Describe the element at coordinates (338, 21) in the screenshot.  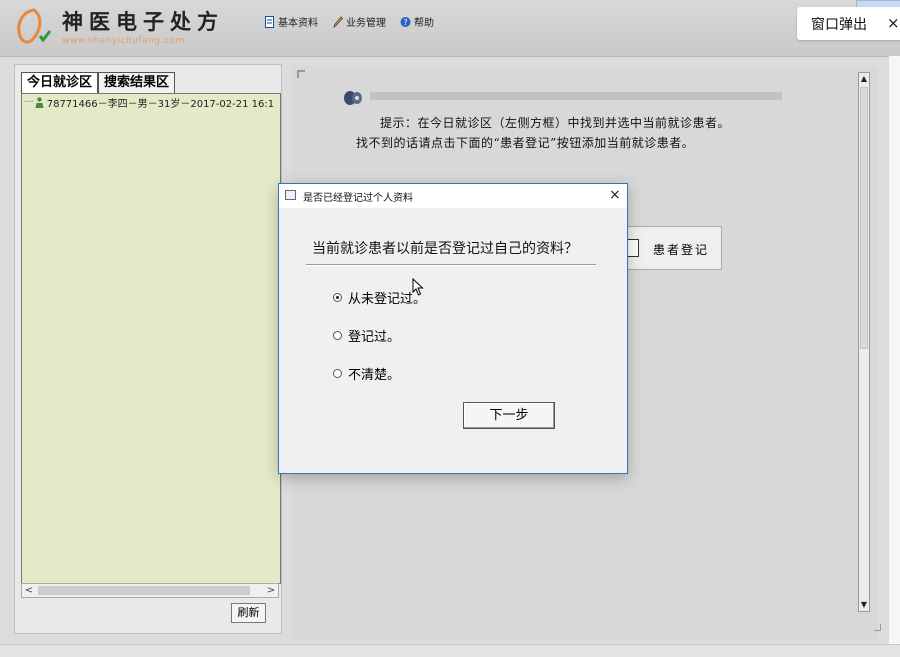
I see `pen-icon` at that location.